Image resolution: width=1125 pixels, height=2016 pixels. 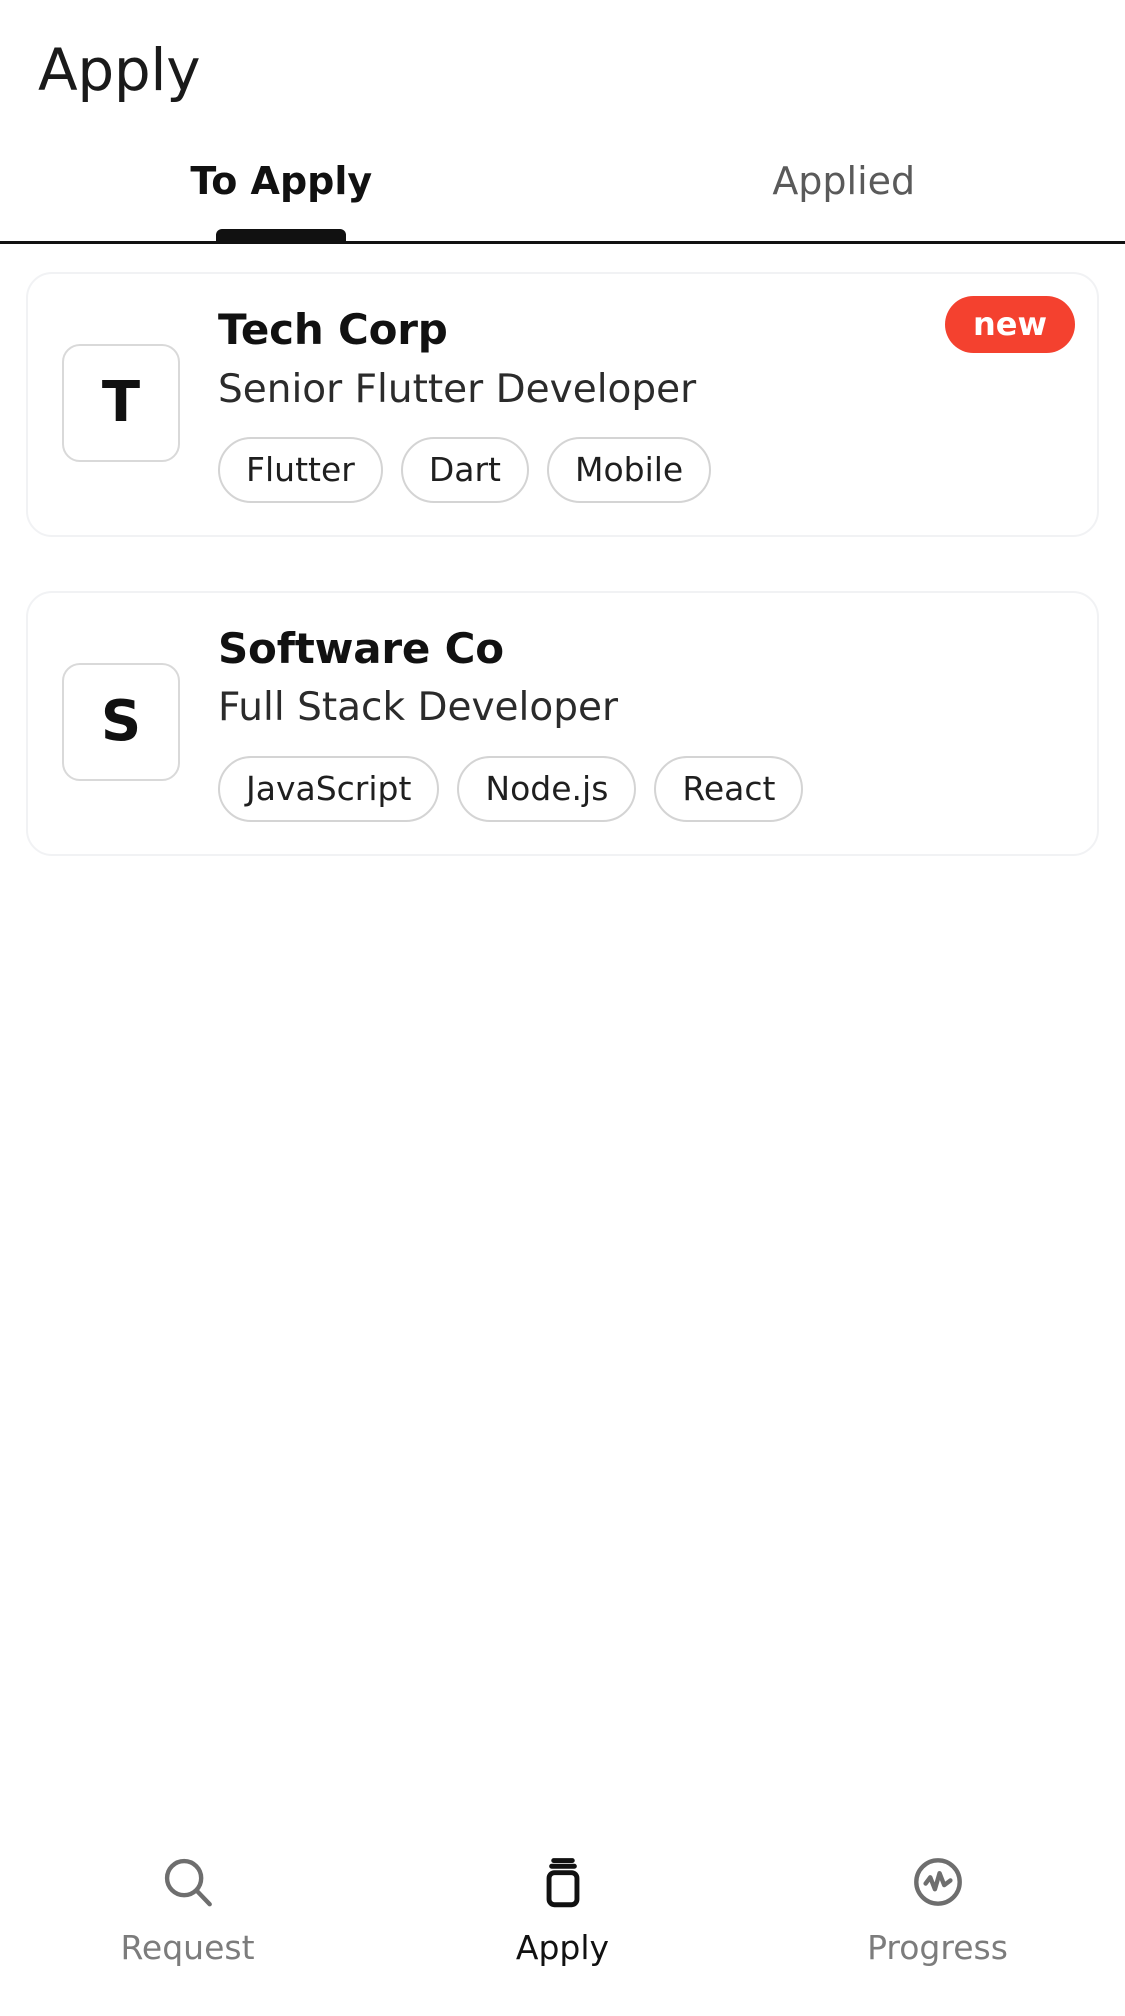 I want to click on search-icon, so click(x=188, y=1882).